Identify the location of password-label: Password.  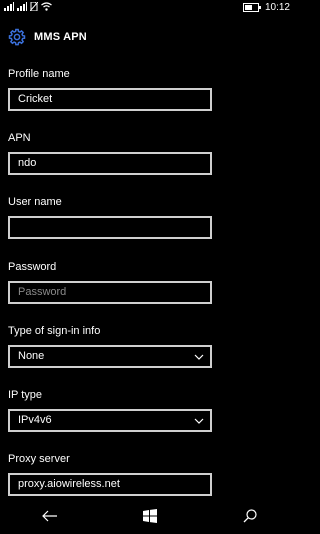
(32, 267).